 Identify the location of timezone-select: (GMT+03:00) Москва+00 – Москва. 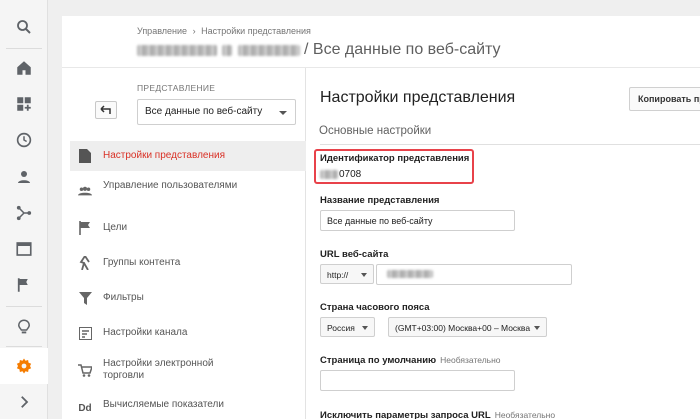
(467, 327).